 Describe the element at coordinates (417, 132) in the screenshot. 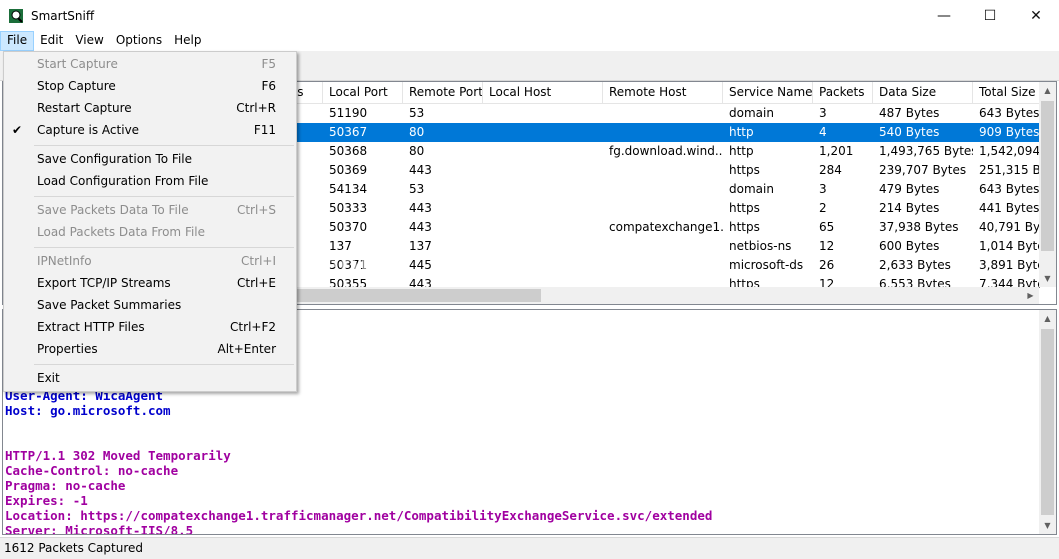

I see `table-cell: 80` at that location.